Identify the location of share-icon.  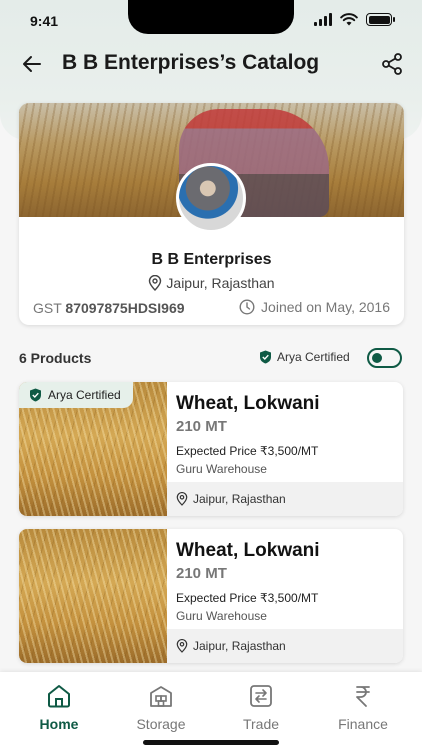
(392, 64).